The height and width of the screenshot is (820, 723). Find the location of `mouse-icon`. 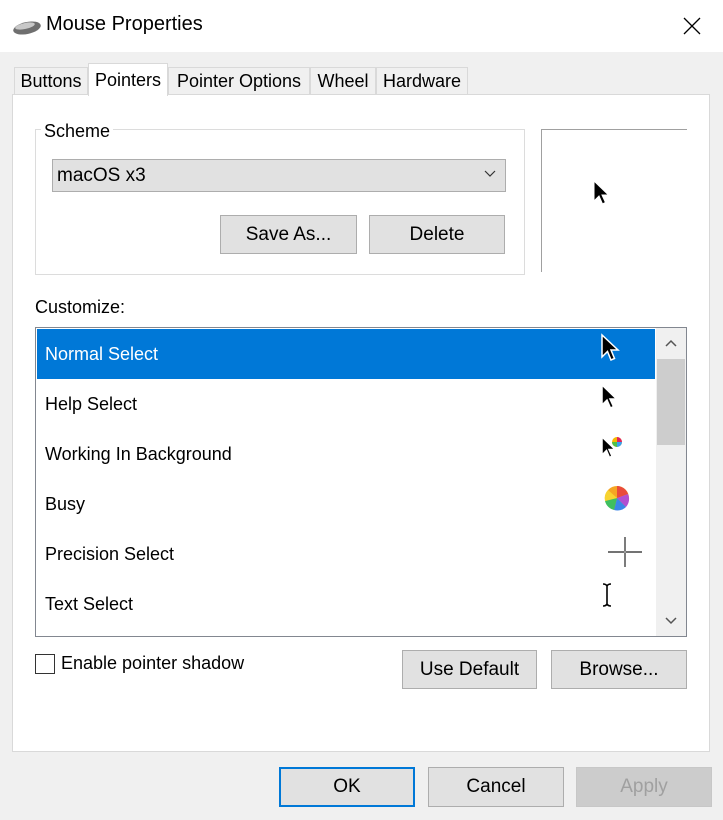

mouse-icon is located at coordinates (27, 28).